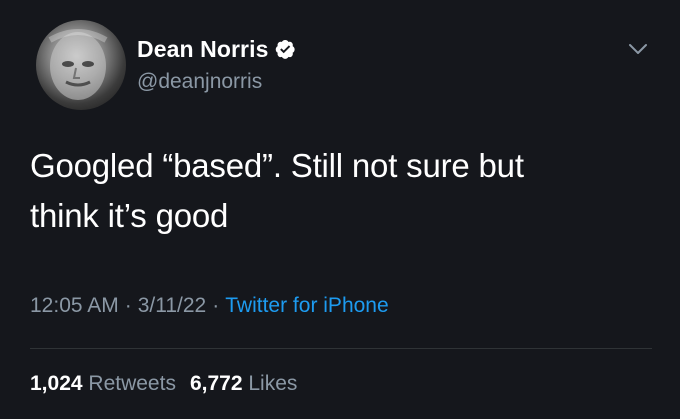  I want to click on likes-count: 6,772, so click(216, 383).